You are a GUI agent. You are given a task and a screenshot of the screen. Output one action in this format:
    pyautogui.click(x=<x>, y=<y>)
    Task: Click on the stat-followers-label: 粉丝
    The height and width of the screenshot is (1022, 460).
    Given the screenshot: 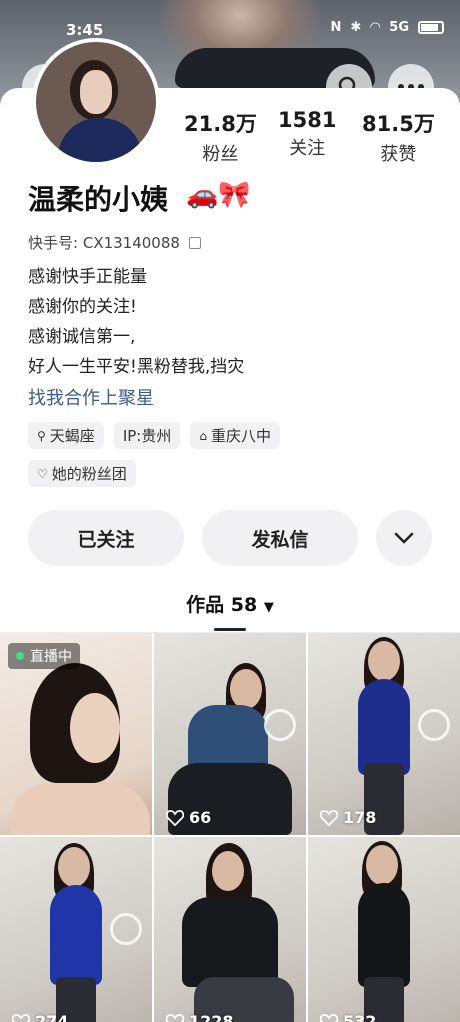 What is the action you would take?
    pyautogui.click(x=220, y=154)
    